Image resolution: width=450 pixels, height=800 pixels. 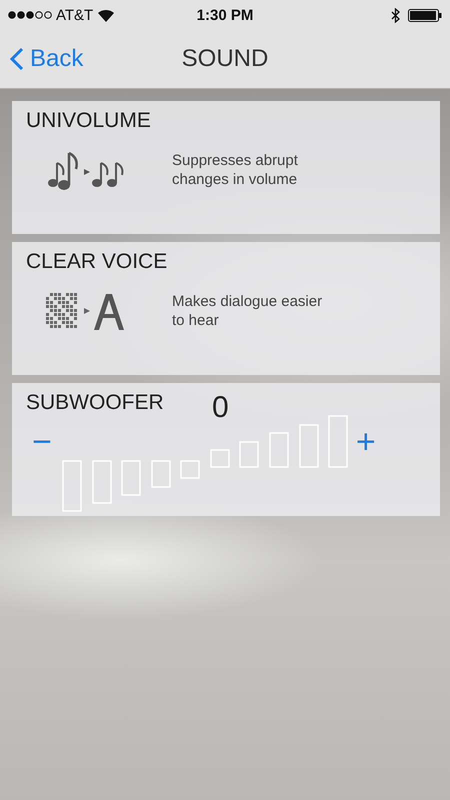 I want to click on clock-time: 1:30 PM, so click(x=225, y=15).